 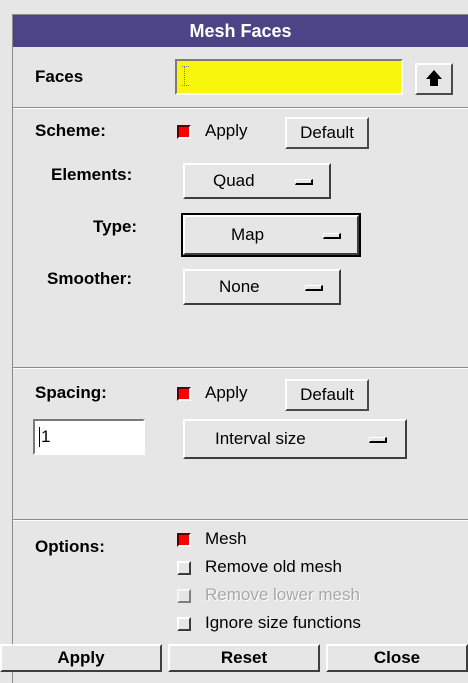 What do you see at coordinates (92, 174) in the screenshot?
I see `elements-label: Elements:` at bounding box center [92, 174].